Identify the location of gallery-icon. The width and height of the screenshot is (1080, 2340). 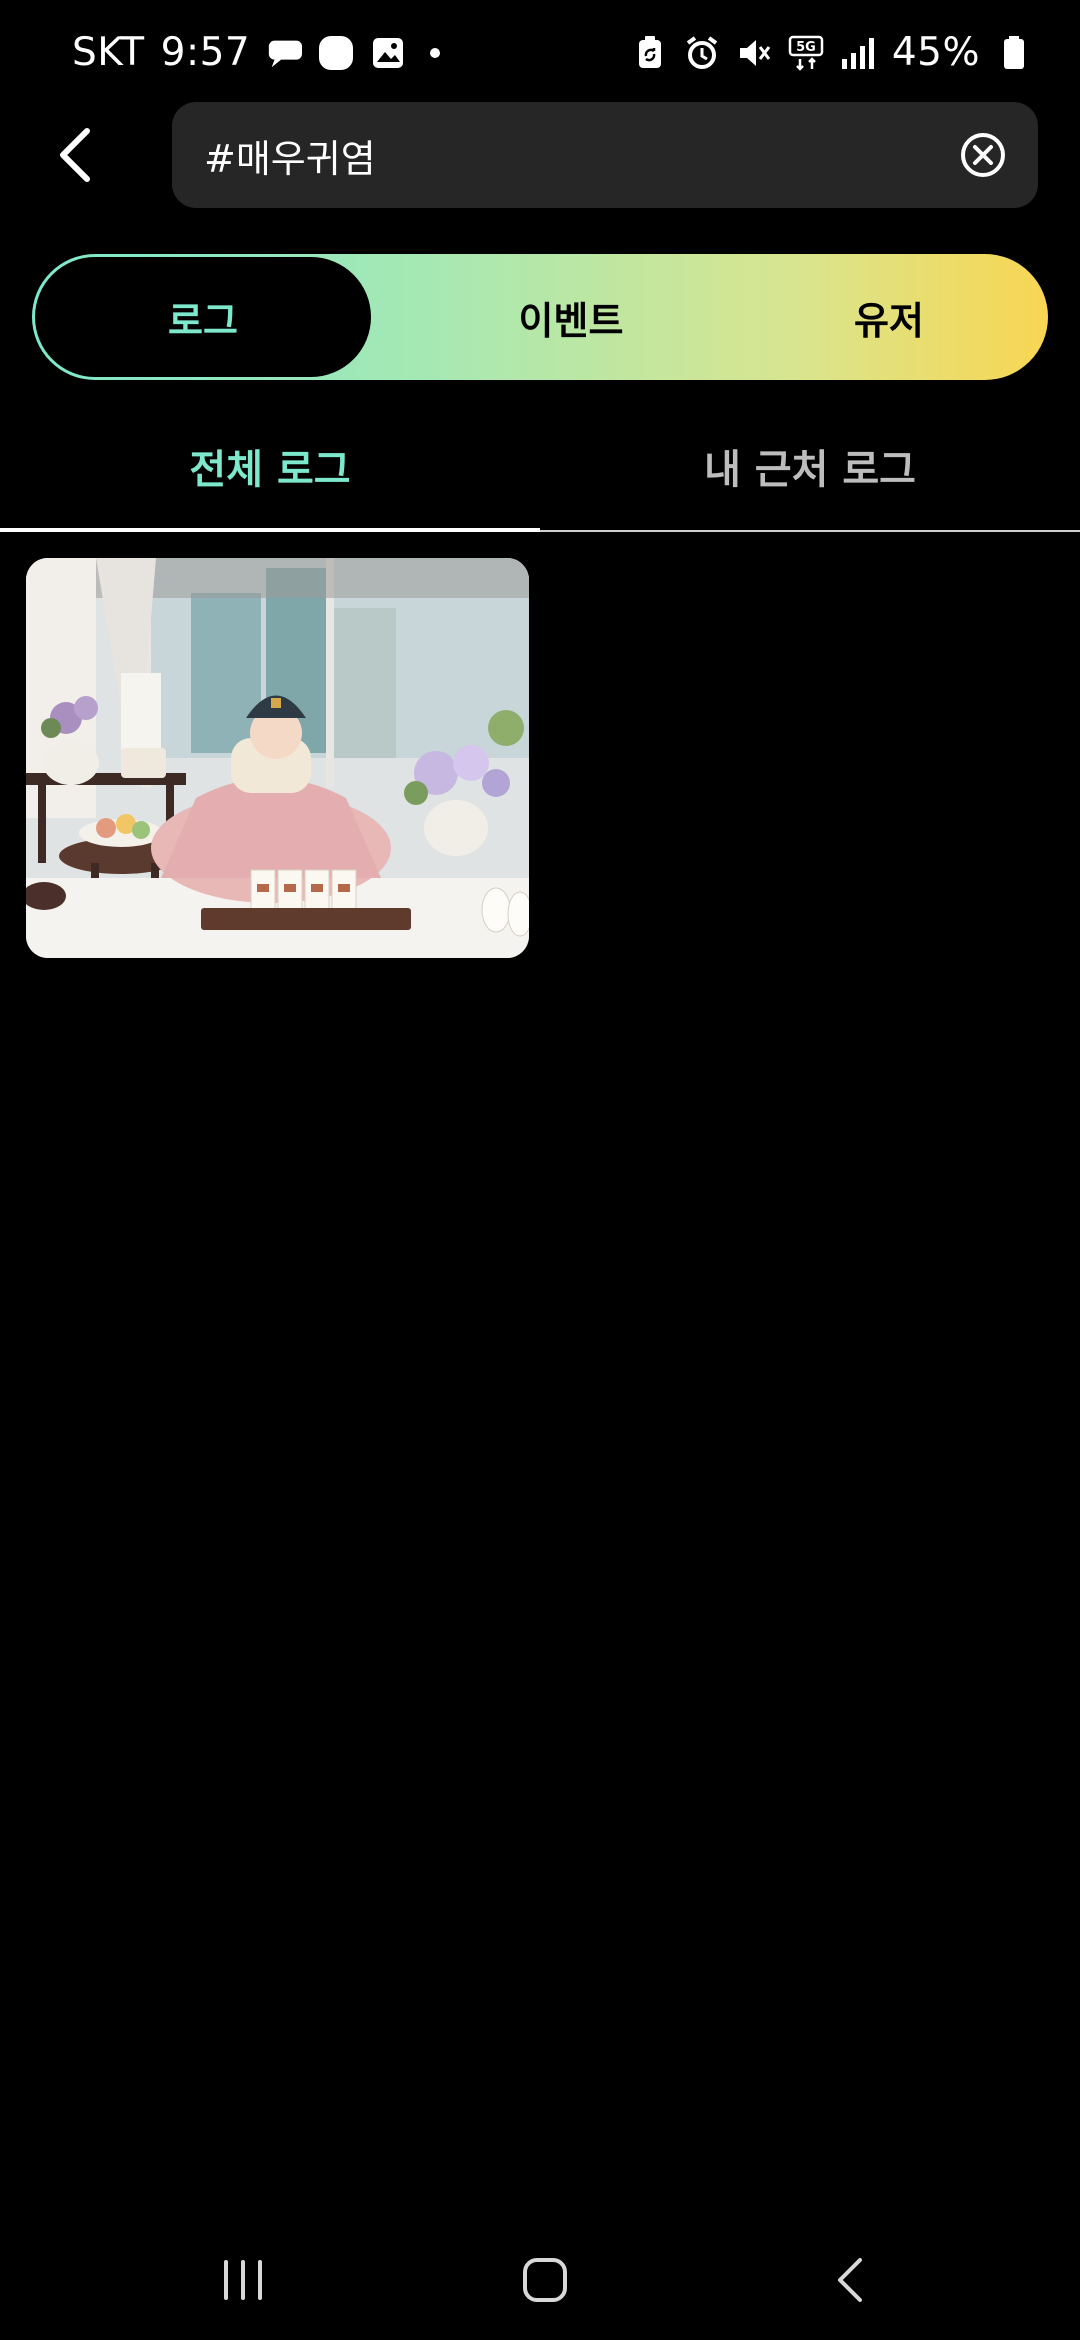
(388, 53).